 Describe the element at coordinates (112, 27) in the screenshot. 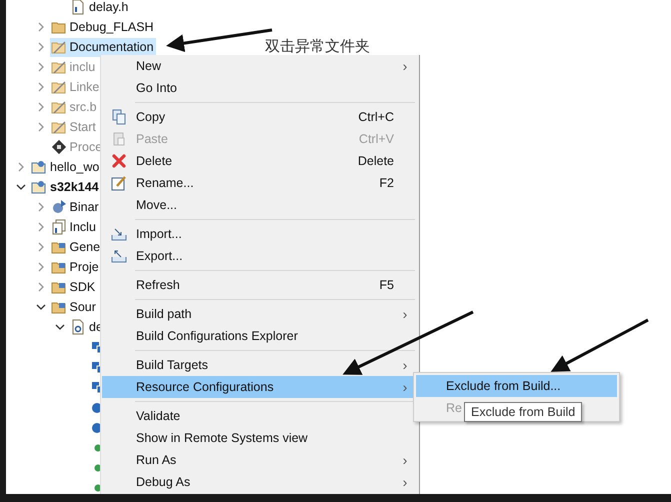

I see `tree-item-label: Debug_FLASH` at that location.